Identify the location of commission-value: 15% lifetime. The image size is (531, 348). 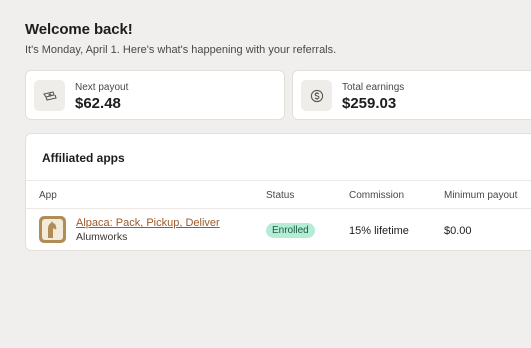
(379, 231).